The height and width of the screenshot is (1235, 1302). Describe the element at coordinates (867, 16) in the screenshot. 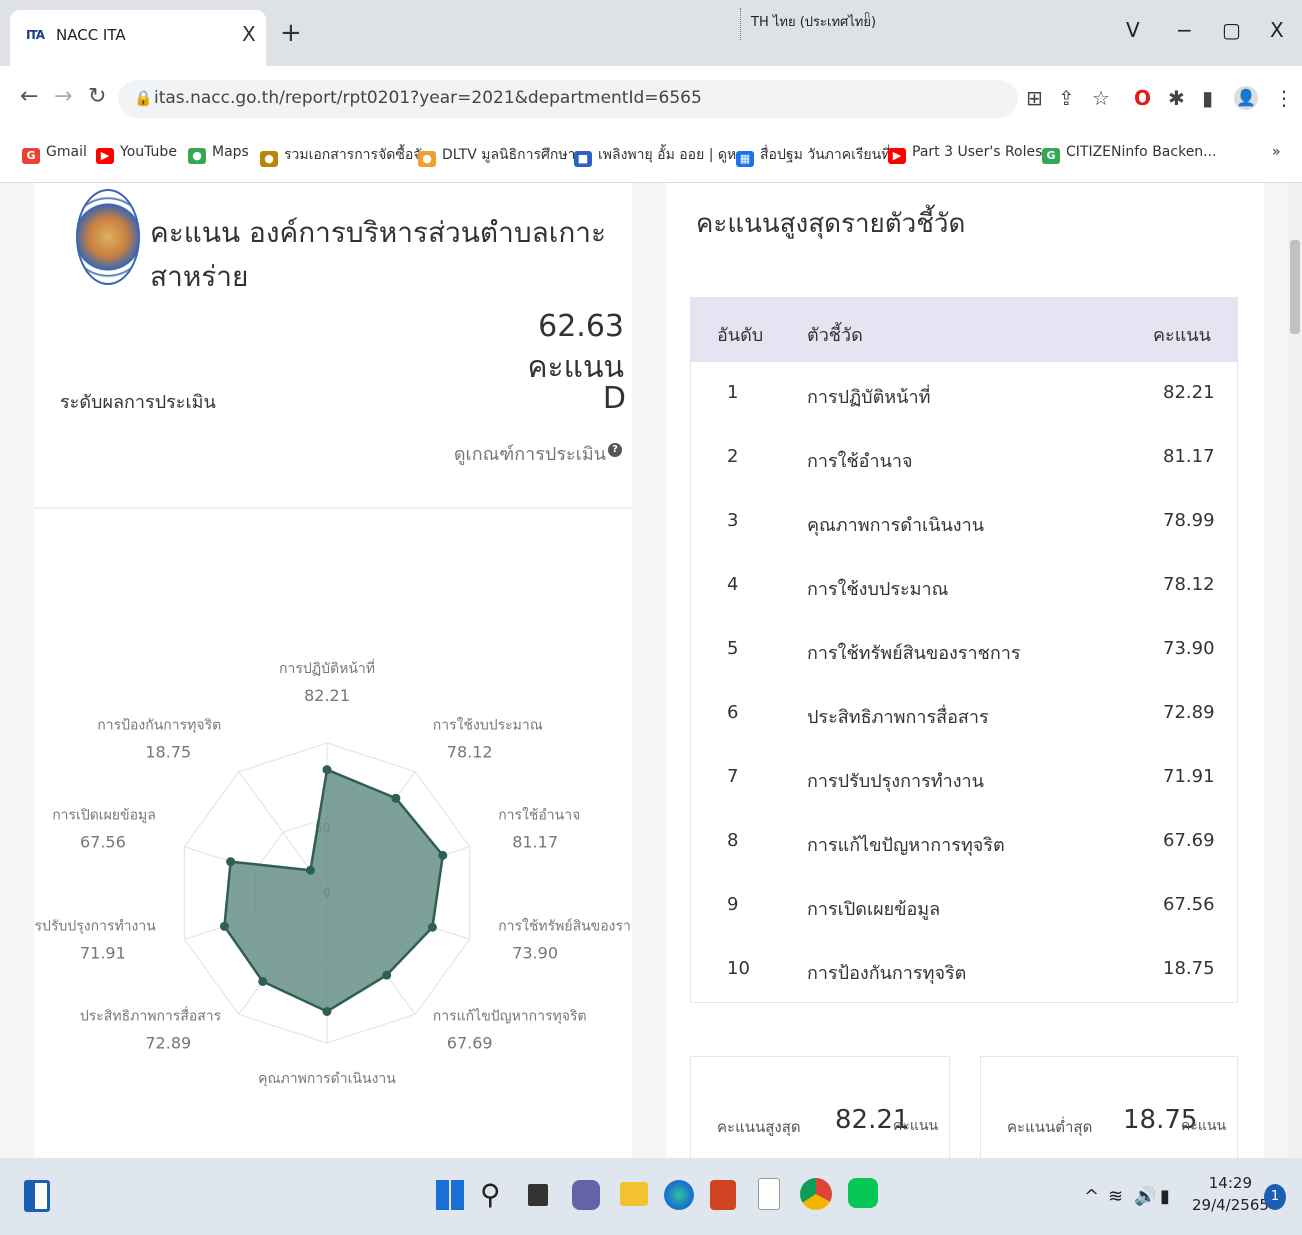

I see `ime-mode-indicator: ก` at that location.